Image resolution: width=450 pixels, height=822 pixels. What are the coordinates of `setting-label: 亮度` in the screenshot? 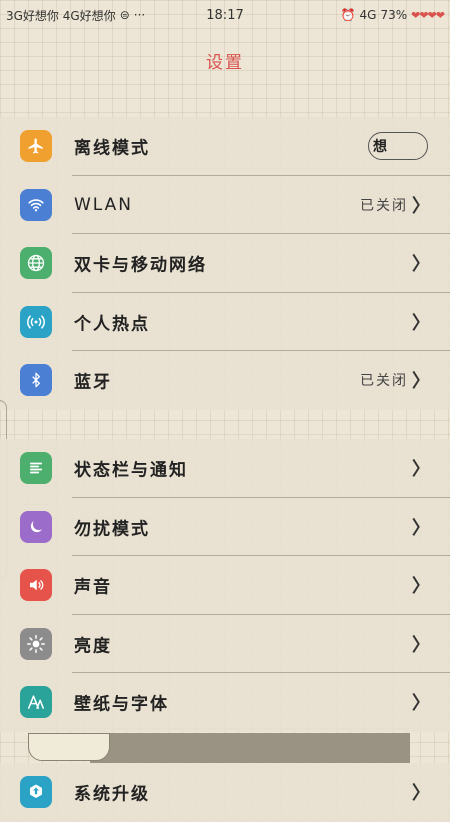 It's located at (93, 646).